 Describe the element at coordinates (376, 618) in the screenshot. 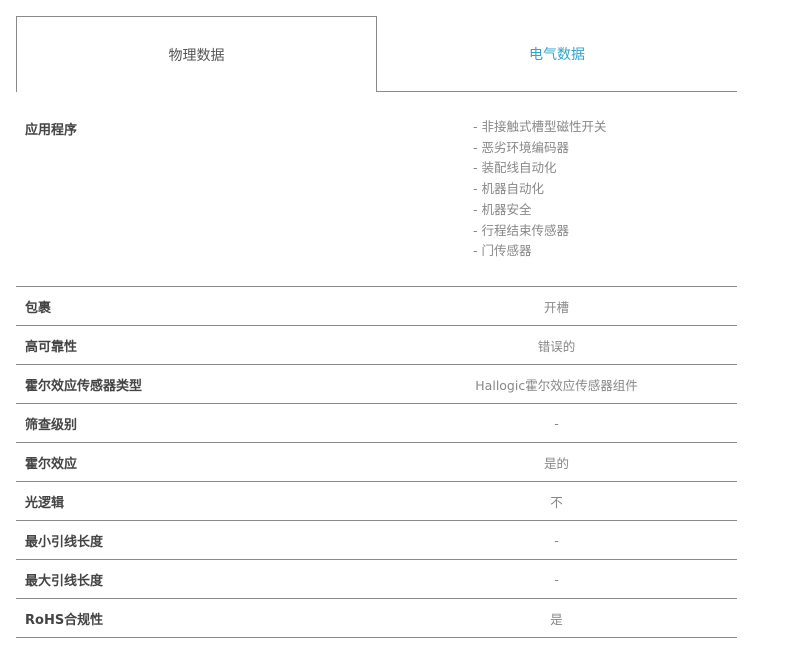

I see `table-row: RoHS合规性 是` at that location.